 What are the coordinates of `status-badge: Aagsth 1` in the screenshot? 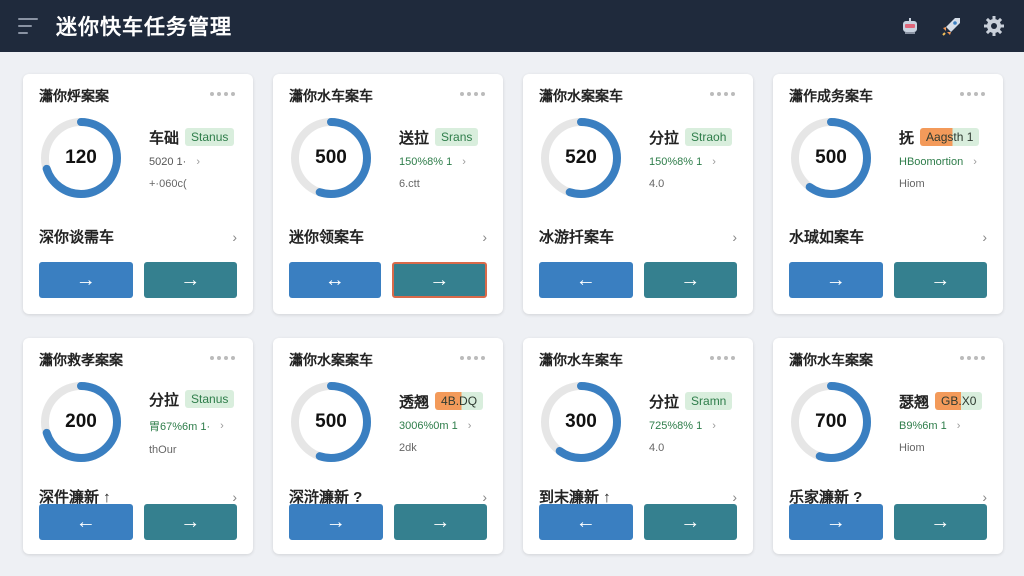 It's located at (950, 137).